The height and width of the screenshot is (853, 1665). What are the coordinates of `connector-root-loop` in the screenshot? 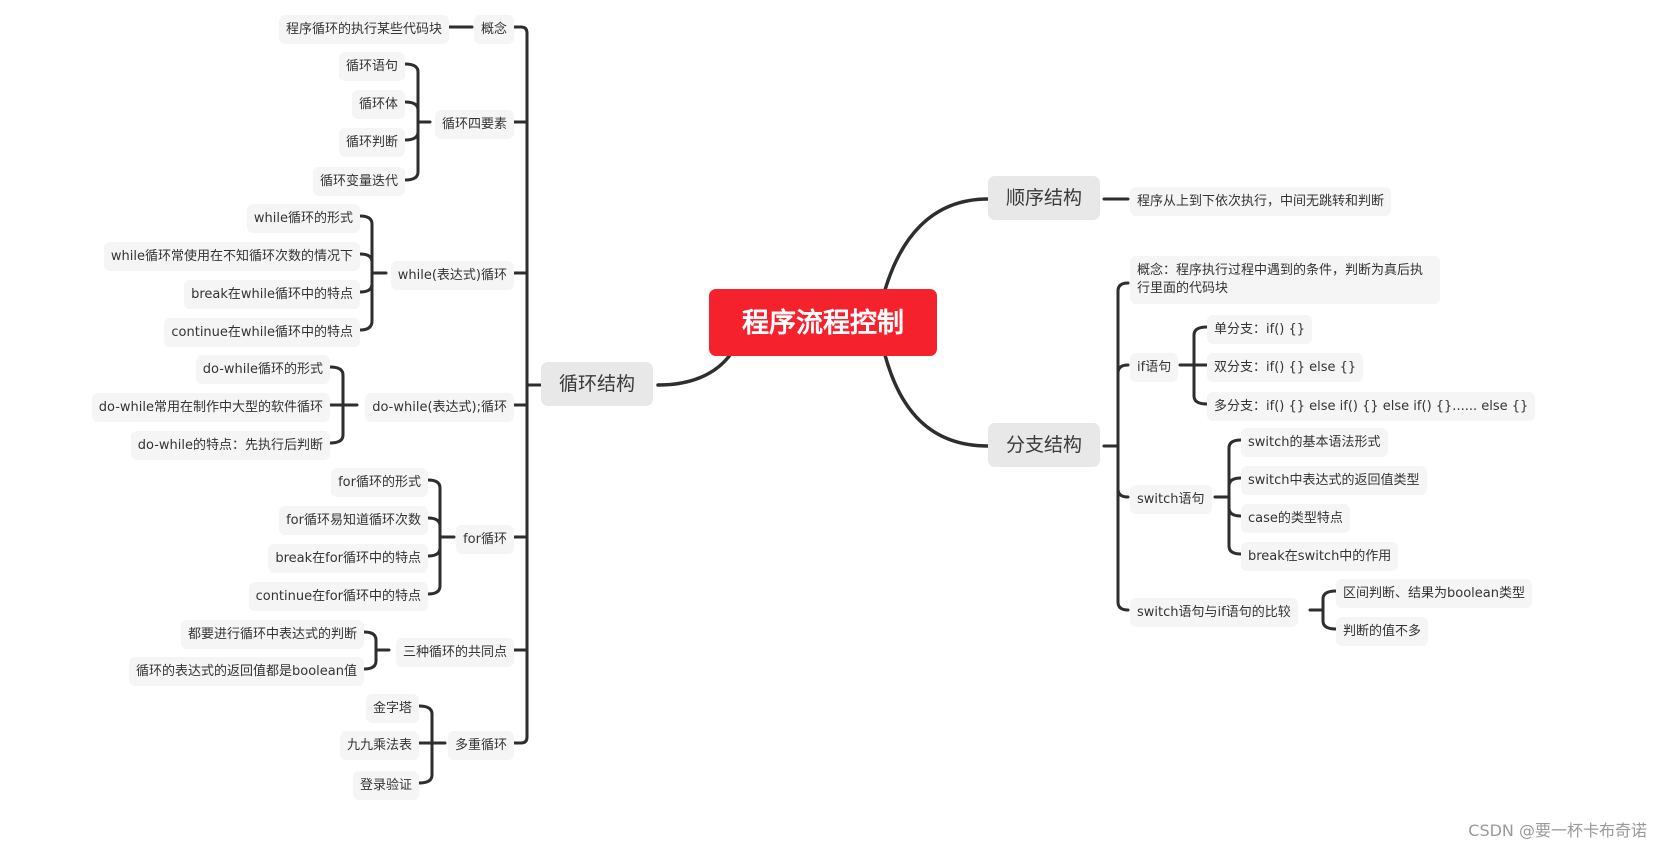 It's located at (694, 370).